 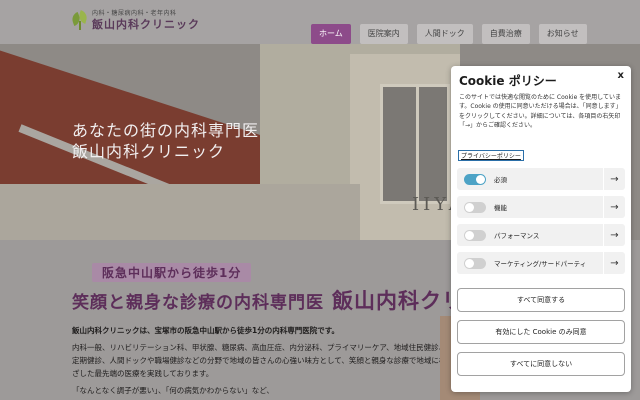 I want to click on functional-toggle, so click(x=475, y=207).